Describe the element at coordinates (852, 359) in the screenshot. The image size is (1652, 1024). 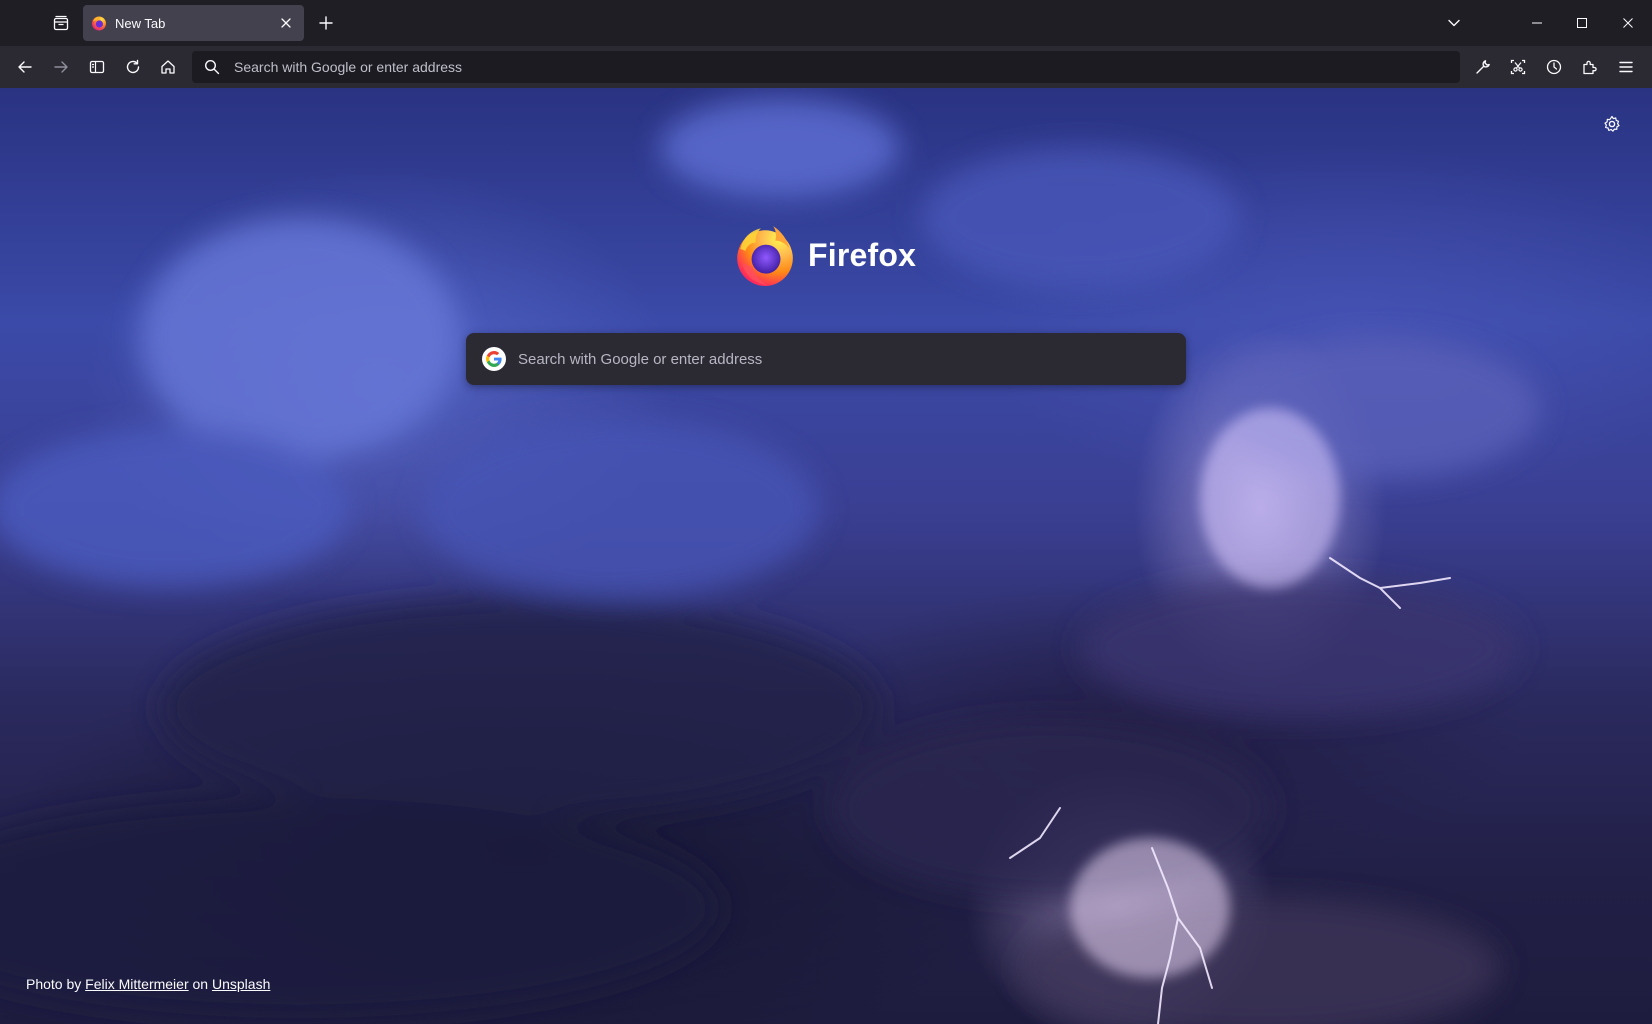
I see `new-tab-search-input` at that location.